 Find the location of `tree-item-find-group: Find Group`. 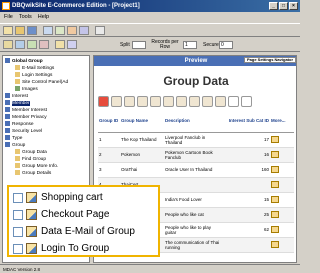

tree-item-find-group: Find Group is located at coordinates (30, 159).